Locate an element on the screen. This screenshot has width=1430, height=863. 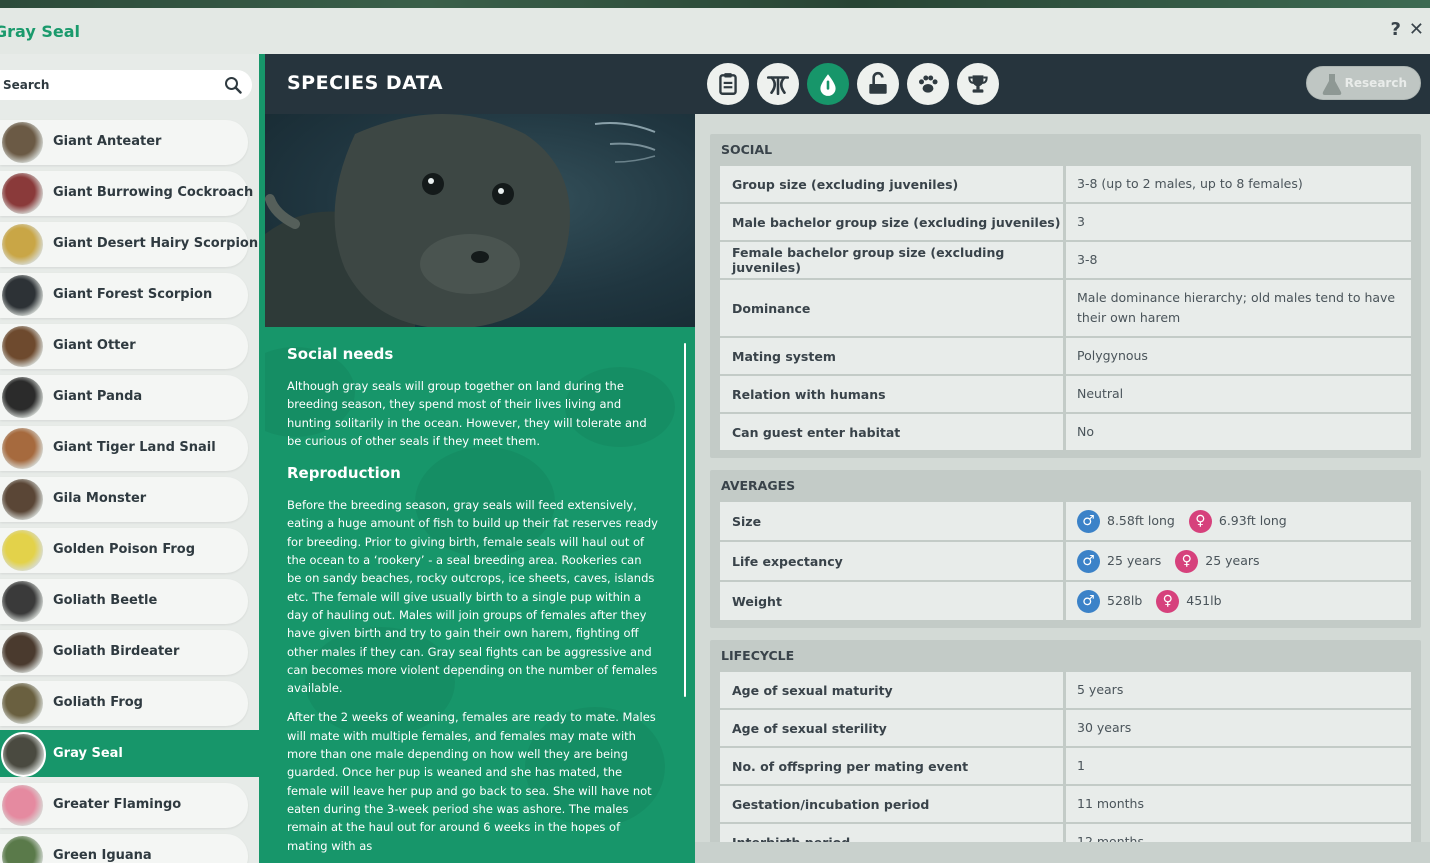
species-item: Gila Monster is located at coordinates (129, 500).